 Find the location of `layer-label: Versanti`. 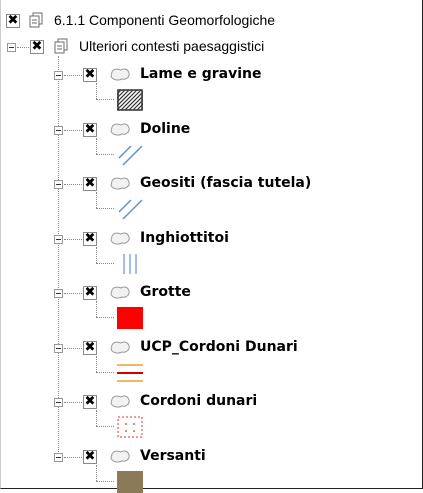

layer-label: Versanti is located at coordinates (173, 456).